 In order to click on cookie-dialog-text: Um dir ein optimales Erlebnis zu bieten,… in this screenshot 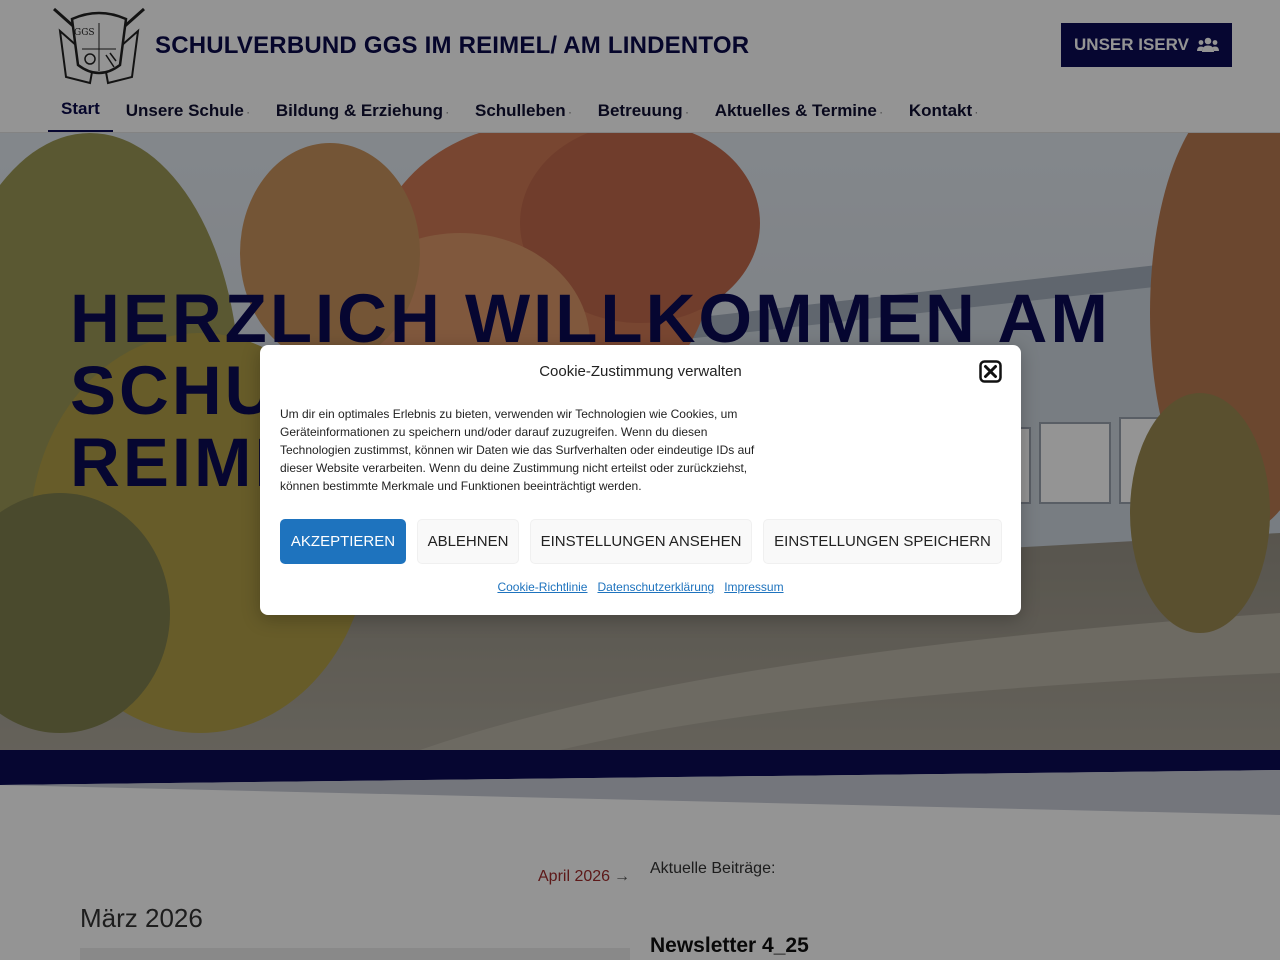, I will do `click(517, 450)`.